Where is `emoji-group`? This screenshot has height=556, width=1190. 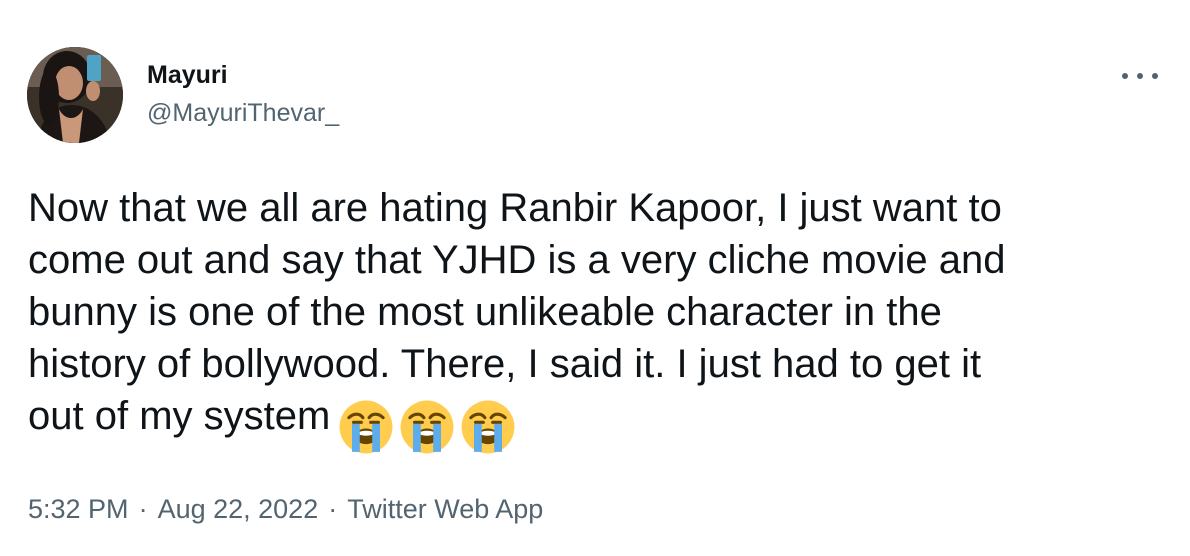
emoji-group is located at coordinates (429, 427).